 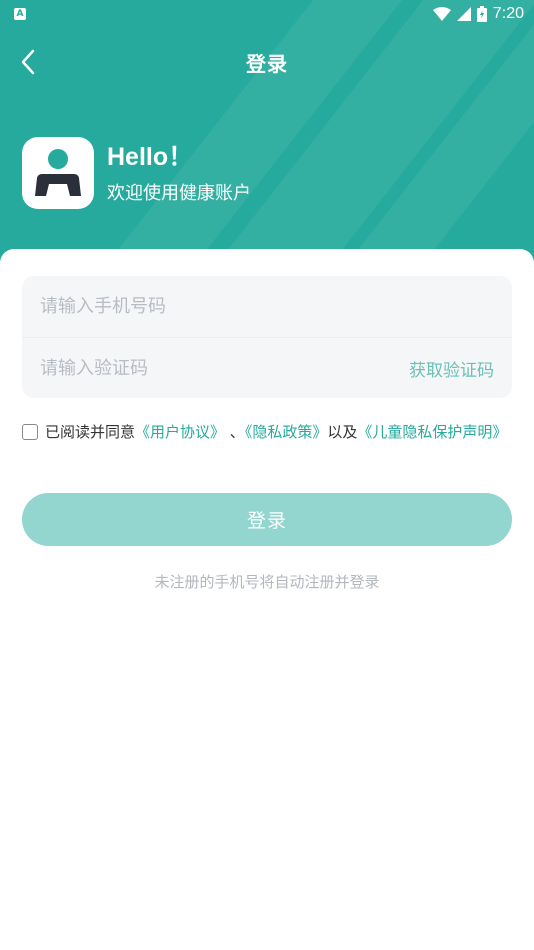 I want to click on nav-bar: 登录, so click(x=267, y=62).